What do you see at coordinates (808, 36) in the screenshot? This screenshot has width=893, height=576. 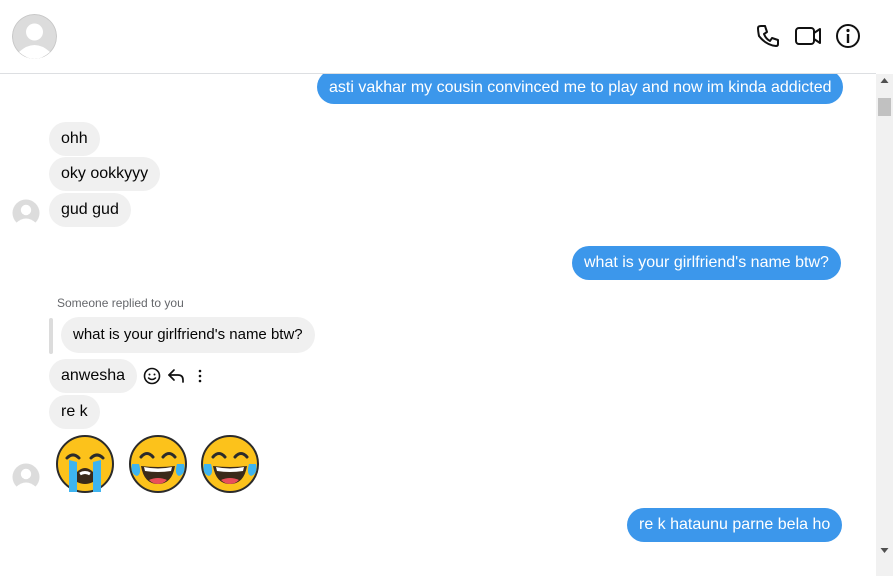 I see `video-camera-icon` at bounding box center [808, 36].